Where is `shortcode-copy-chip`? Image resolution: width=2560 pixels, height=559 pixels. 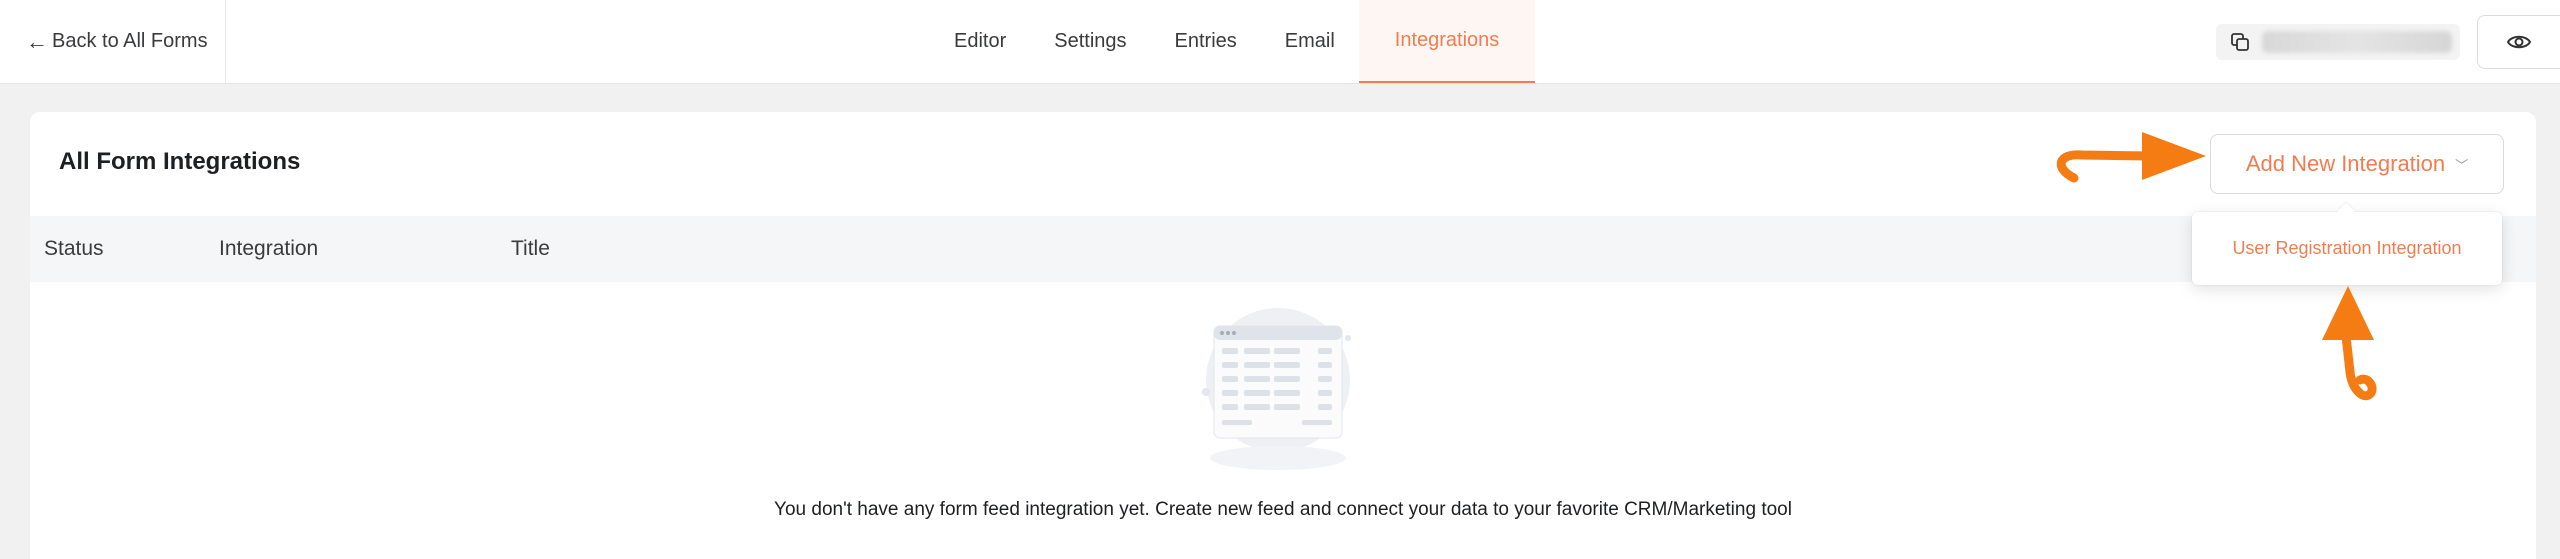
shortcode-copy-chip is located at coordinates (2338, 42).